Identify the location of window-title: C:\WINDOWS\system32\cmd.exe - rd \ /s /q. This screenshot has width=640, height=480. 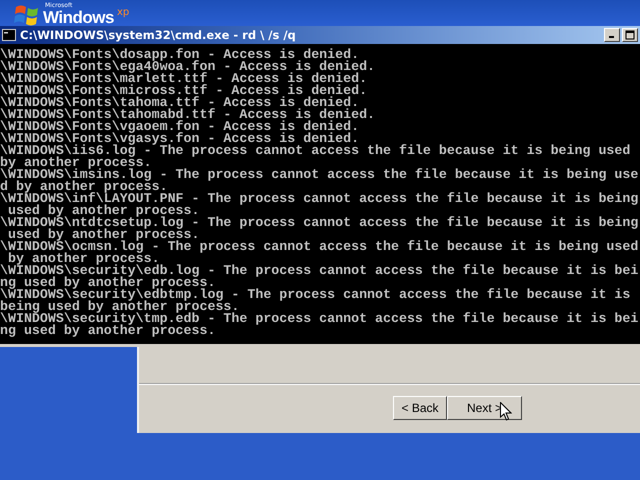
(158, 35).